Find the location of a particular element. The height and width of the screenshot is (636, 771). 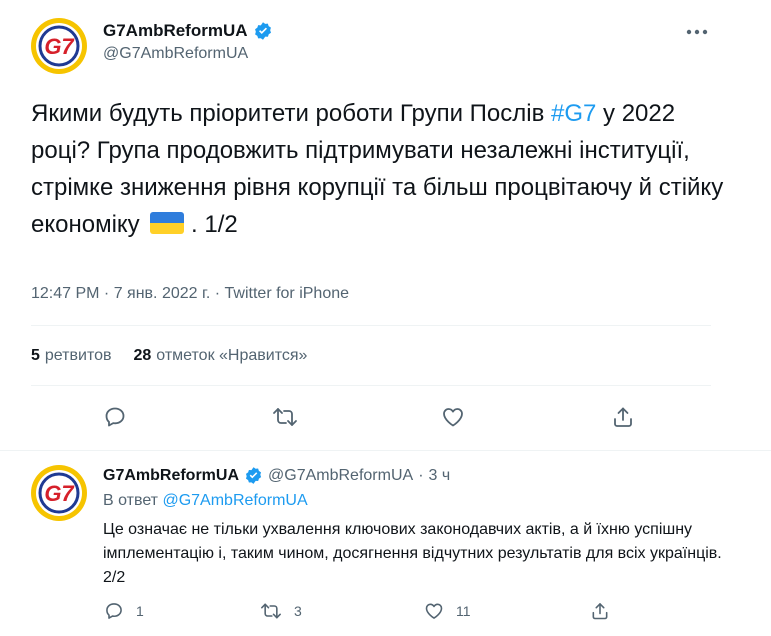

in-reply-to: В ответ @G7AmbReformUA is located at coordinates (205, 501).